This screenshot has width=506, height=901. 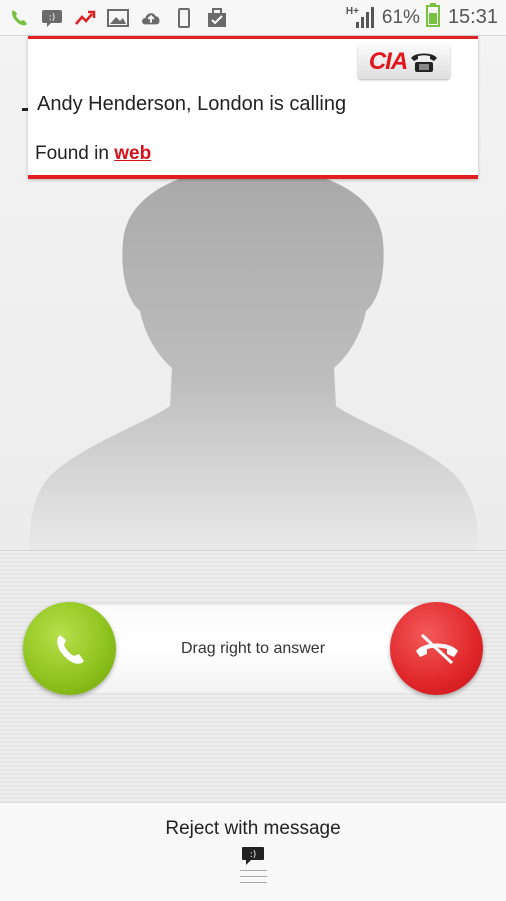 What do you see at coordinates (19, 18) in the screenshot?
I see `phone-icon` at bounding box center [19, 18].